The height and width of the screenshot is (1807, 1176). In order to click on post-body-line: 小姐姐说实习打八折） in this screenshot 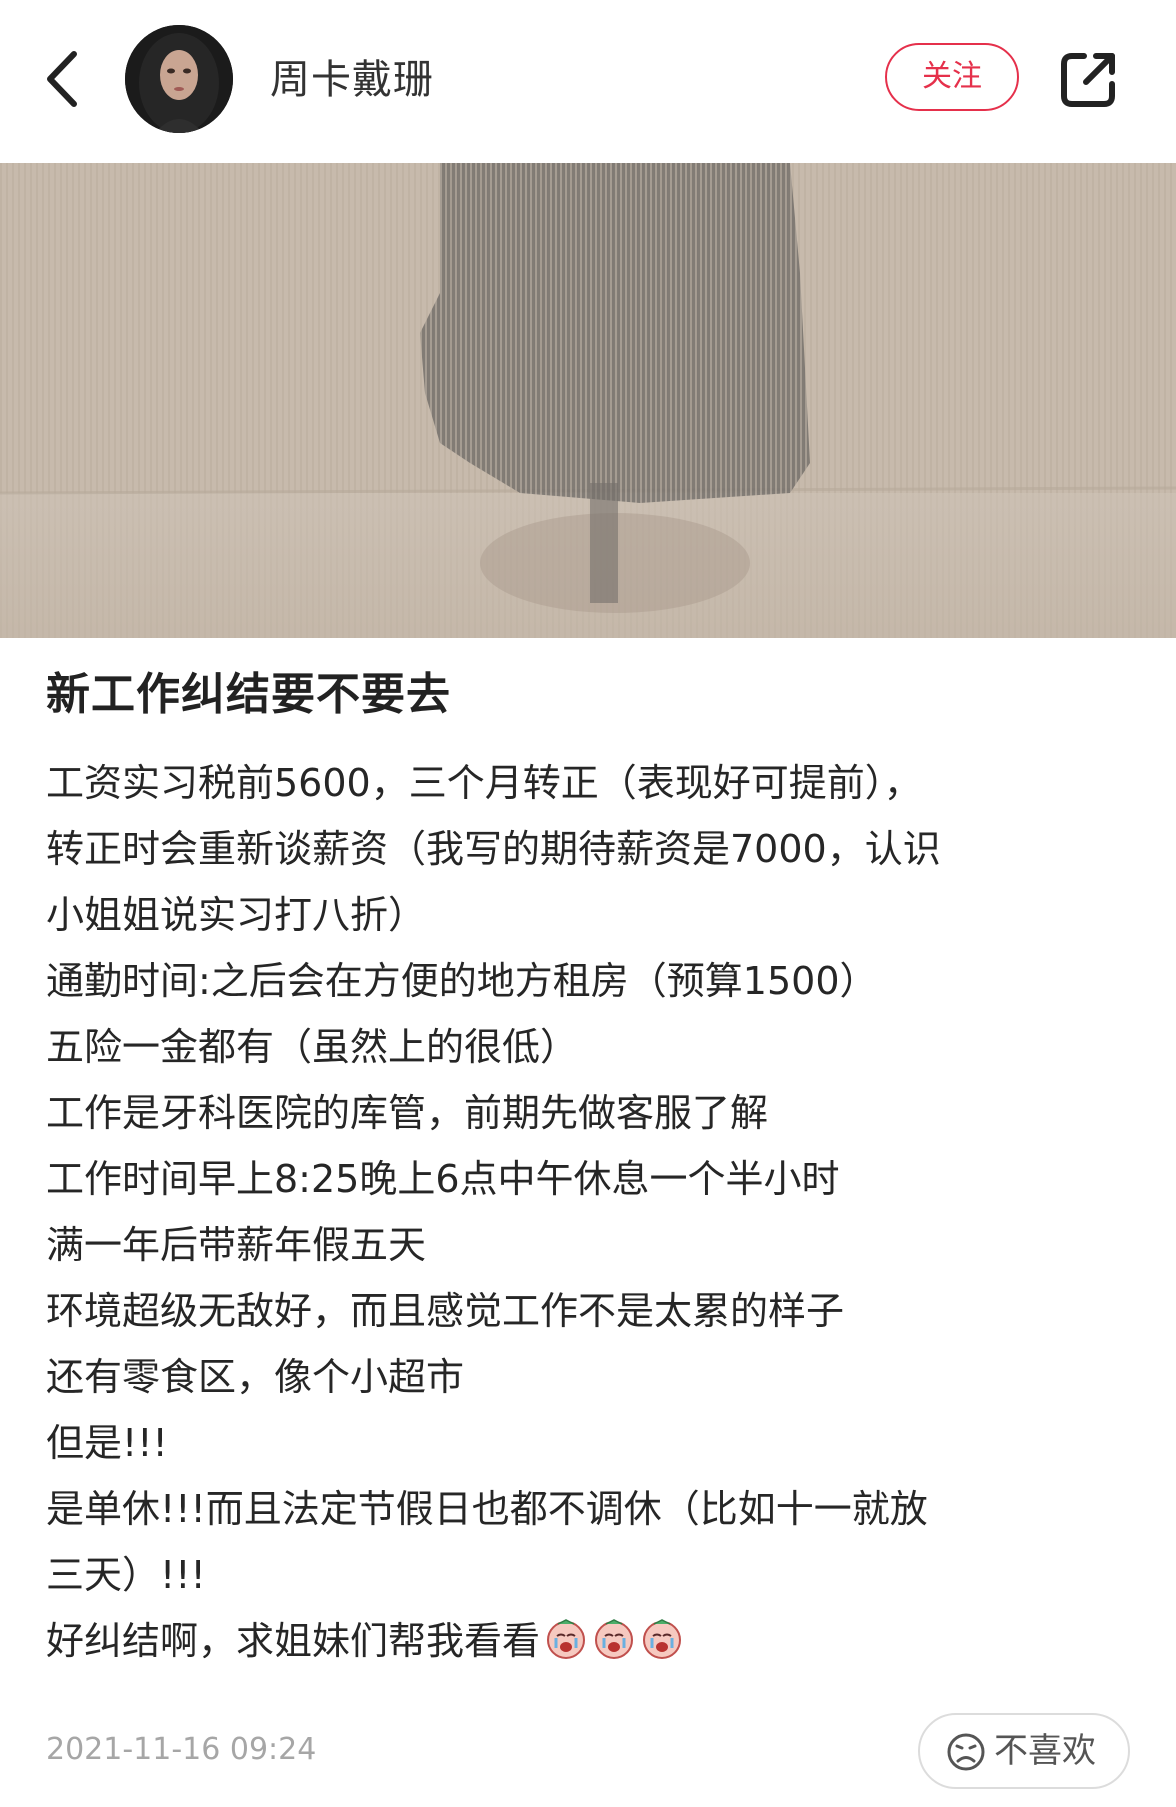, I will do `click(236, 915)`.